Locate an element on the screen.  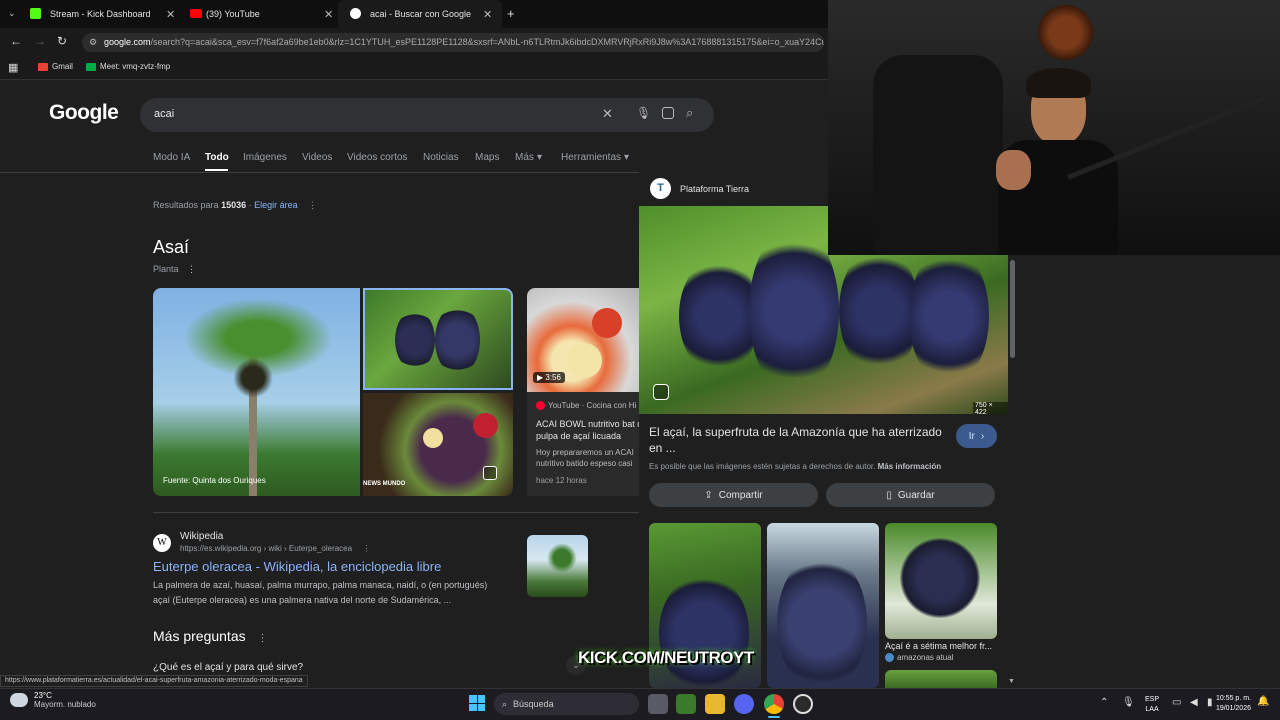
wiki-site: Wikipedia is located at coordinates (201, 536).